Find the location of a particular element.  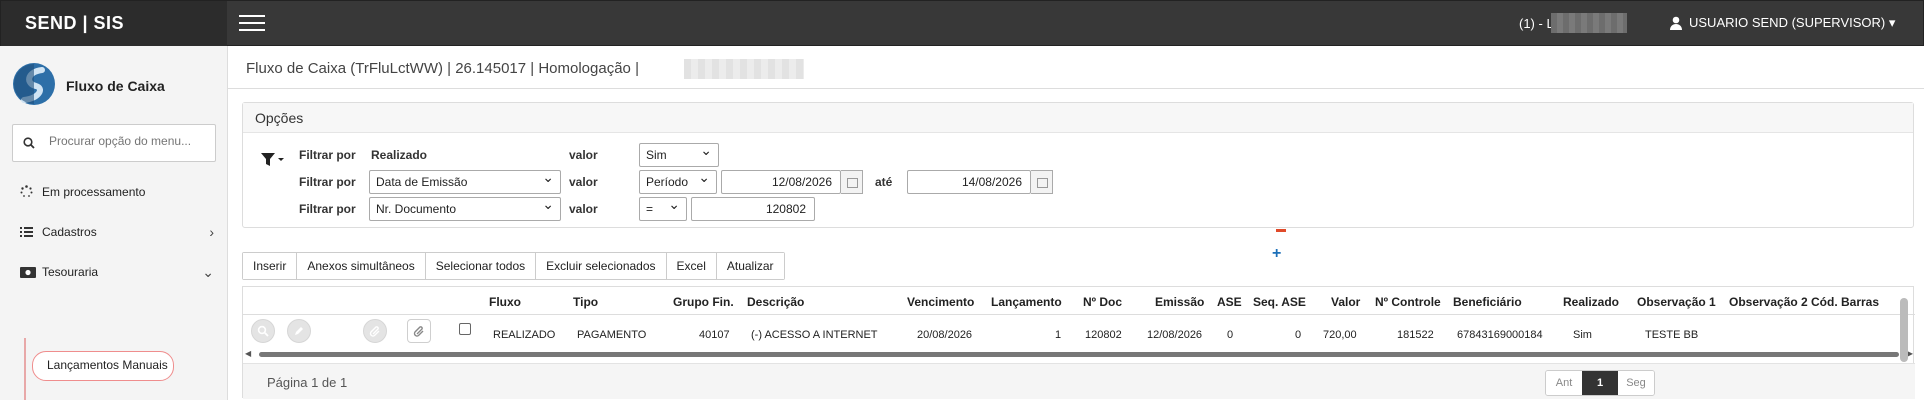

col-cod-barras: Cód. Barras is located at coordinates (1845, 302).